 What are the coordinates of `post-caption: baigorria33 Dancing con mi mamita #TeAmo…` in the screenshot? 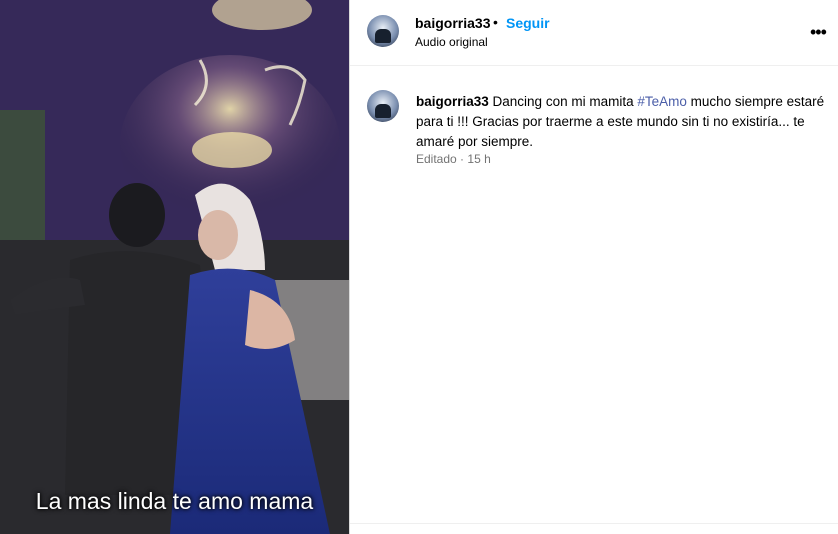 It's located at (621, 122).